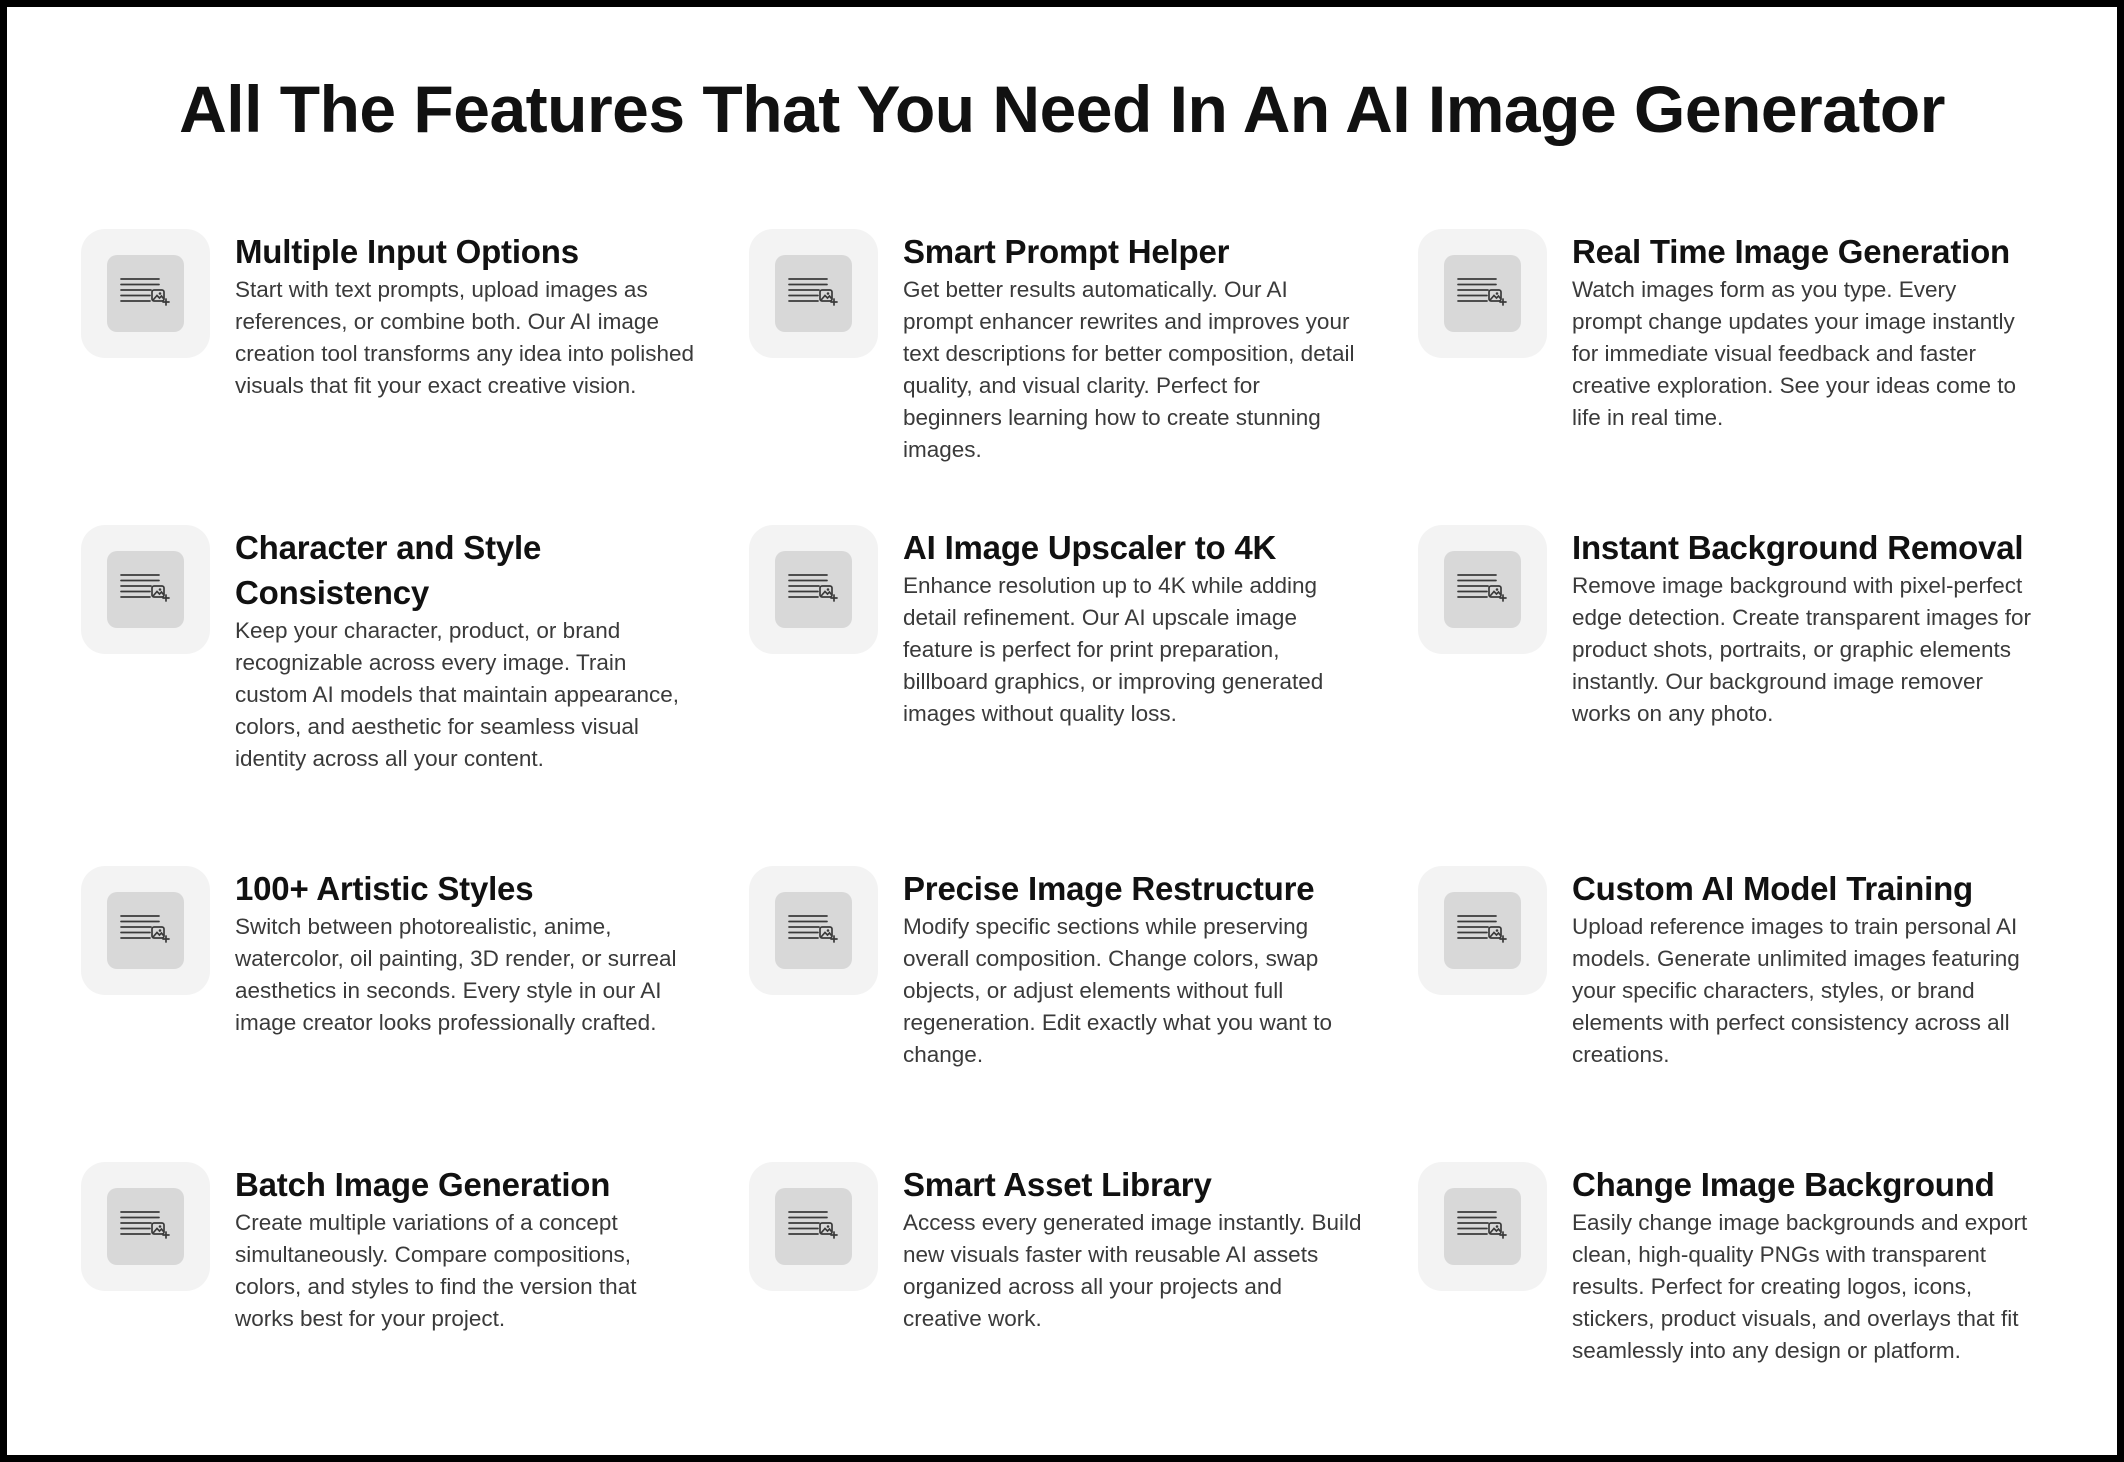 The height and width of the screenshot is (1462, 2124). What do you see at coordinates (384, 888) in the screenshot?
I see `feature-title: 100+ Artistic Styles` at bounding box center [384, 888].